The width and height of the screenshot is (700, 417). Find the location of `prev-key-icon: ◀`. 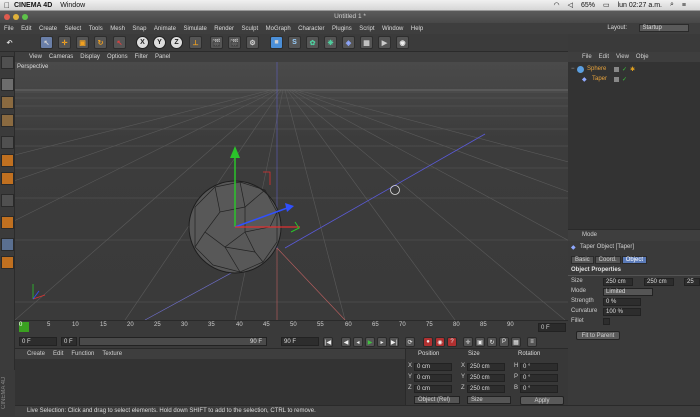

prev-key-icon: ◀ is located at coordinates (346, 342).